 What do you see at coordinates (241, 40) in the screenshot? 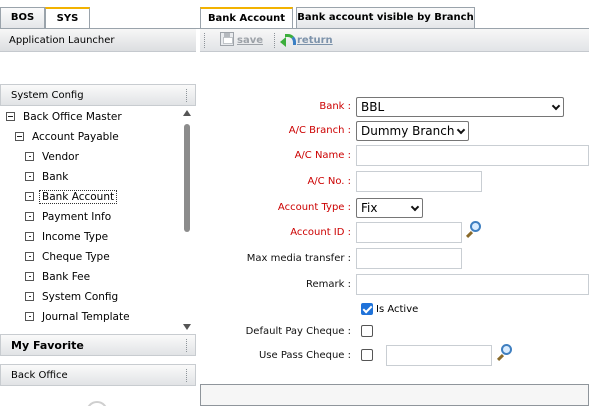
I see `save-button: save` at bounding box center [241, 40].